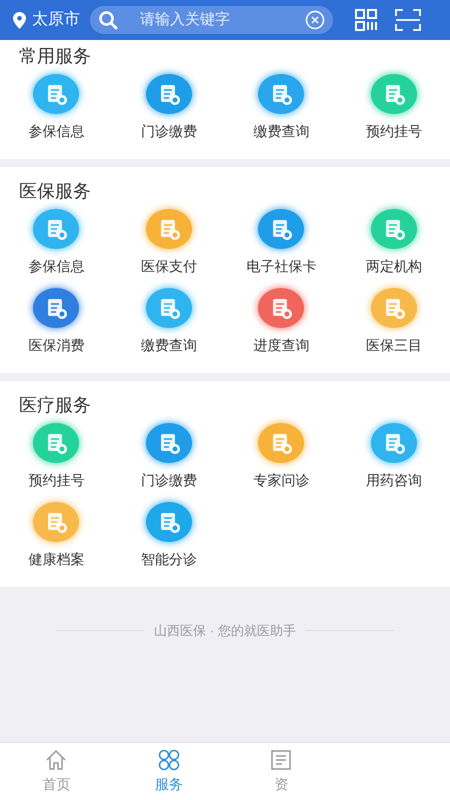 The image size is (450, 800). What do you see at coordinates (55, 405) in the screenshot?
I see `section-title: 医疗服务` at bounding box center [55, 405].